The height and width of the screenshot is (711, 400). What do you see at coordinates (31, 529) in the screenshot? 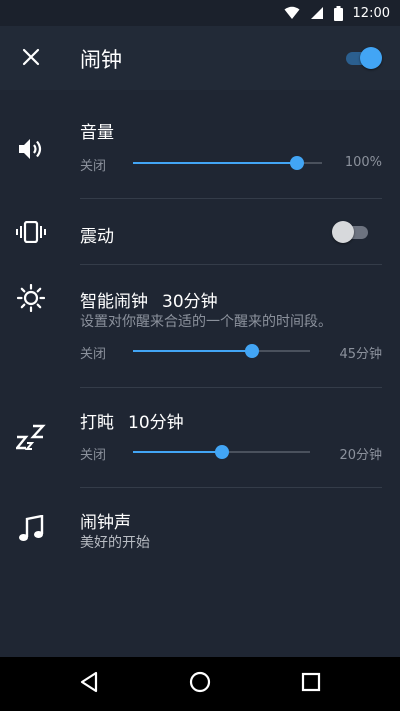
I see `music-note-icon` at bounding box center [31, 529].